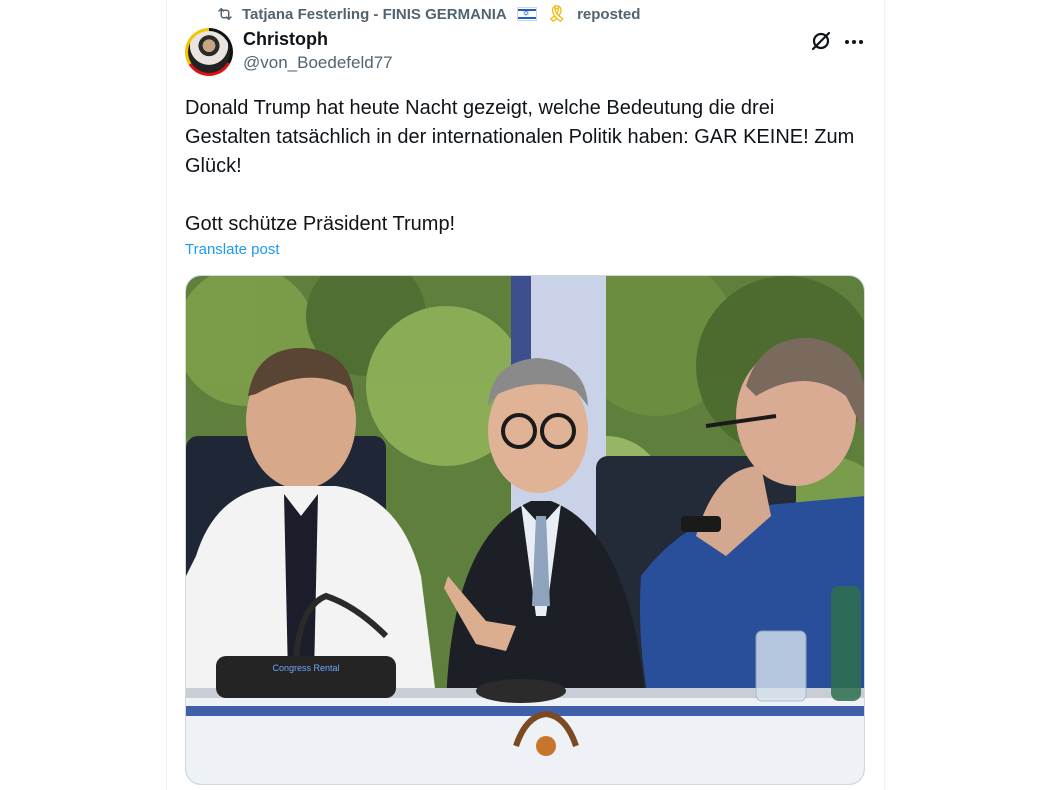 Image resolution: width=1050 pixels, height=790 pixels. I want to click on repost-icon, so click(225, 14).